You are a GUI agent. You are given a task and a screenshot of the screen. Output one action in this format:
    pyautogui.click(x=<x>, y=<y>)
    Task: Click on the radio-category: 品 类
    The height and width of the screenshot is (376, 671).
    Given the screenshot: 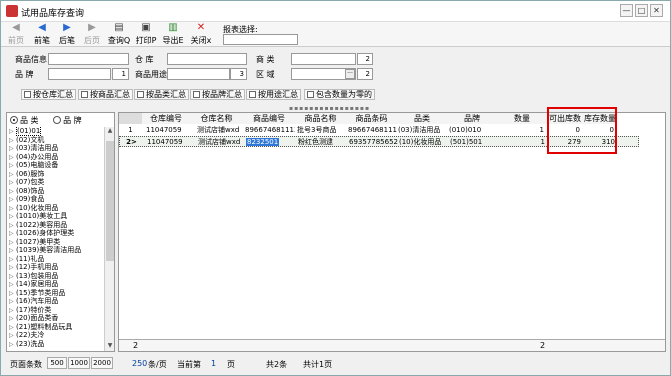 What is the action you would take?
    pyautogui.click(x=24, y=120)
    